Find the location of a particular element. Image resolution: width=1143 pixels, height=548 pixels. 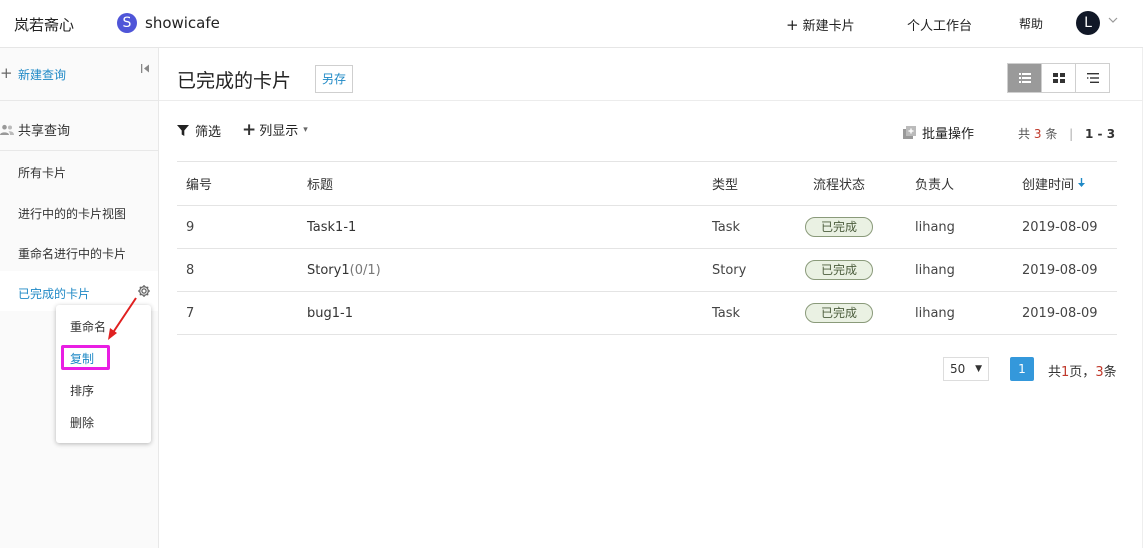

count-prefix: 共 is located at coordinates (1024, 134).